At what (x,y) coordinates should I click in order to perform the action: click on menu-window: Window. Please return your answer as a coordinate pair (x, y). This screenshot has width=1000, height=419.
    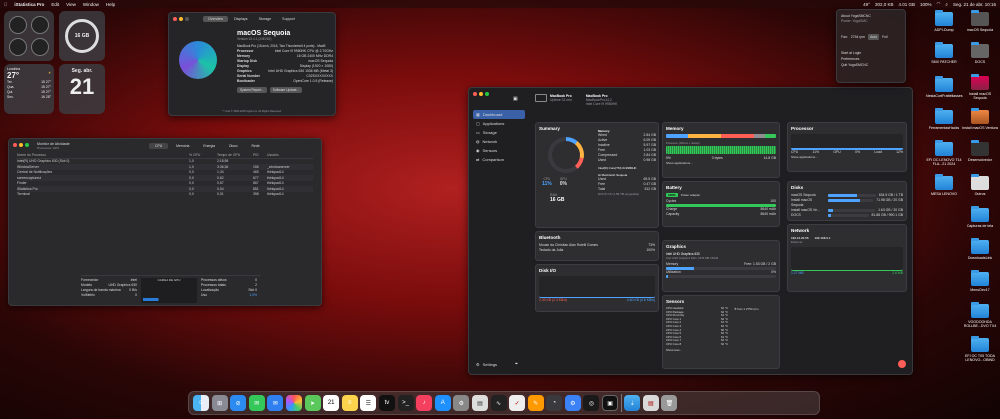
    Looking at the image, I should click on (91, 4).